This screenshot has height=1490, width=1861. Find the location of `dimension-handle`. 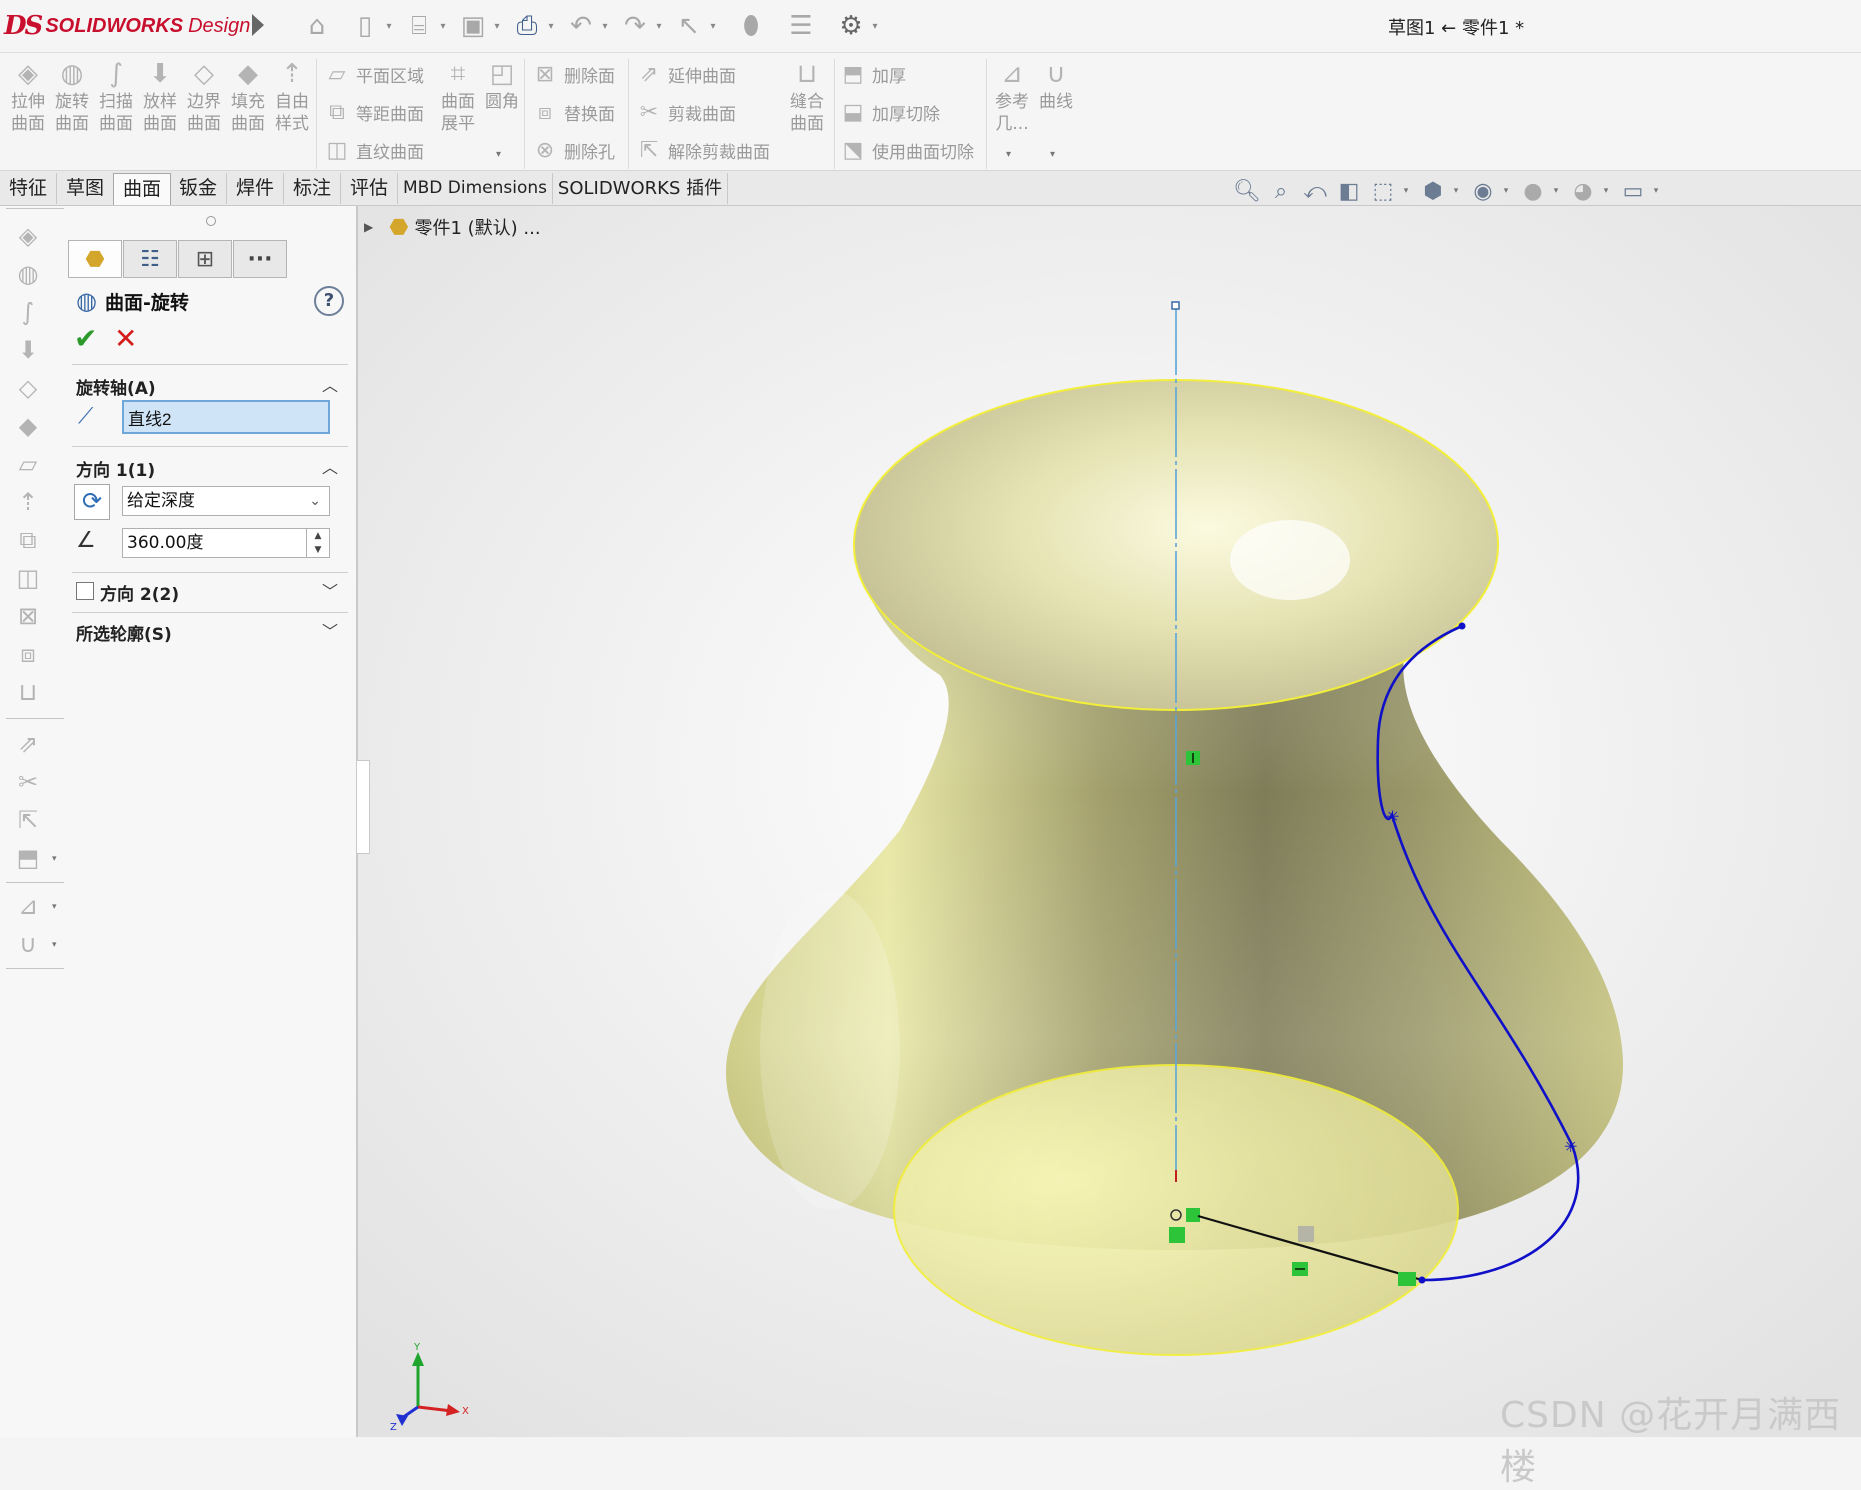

dimension-handle is located at coordinates (1306, 1234).